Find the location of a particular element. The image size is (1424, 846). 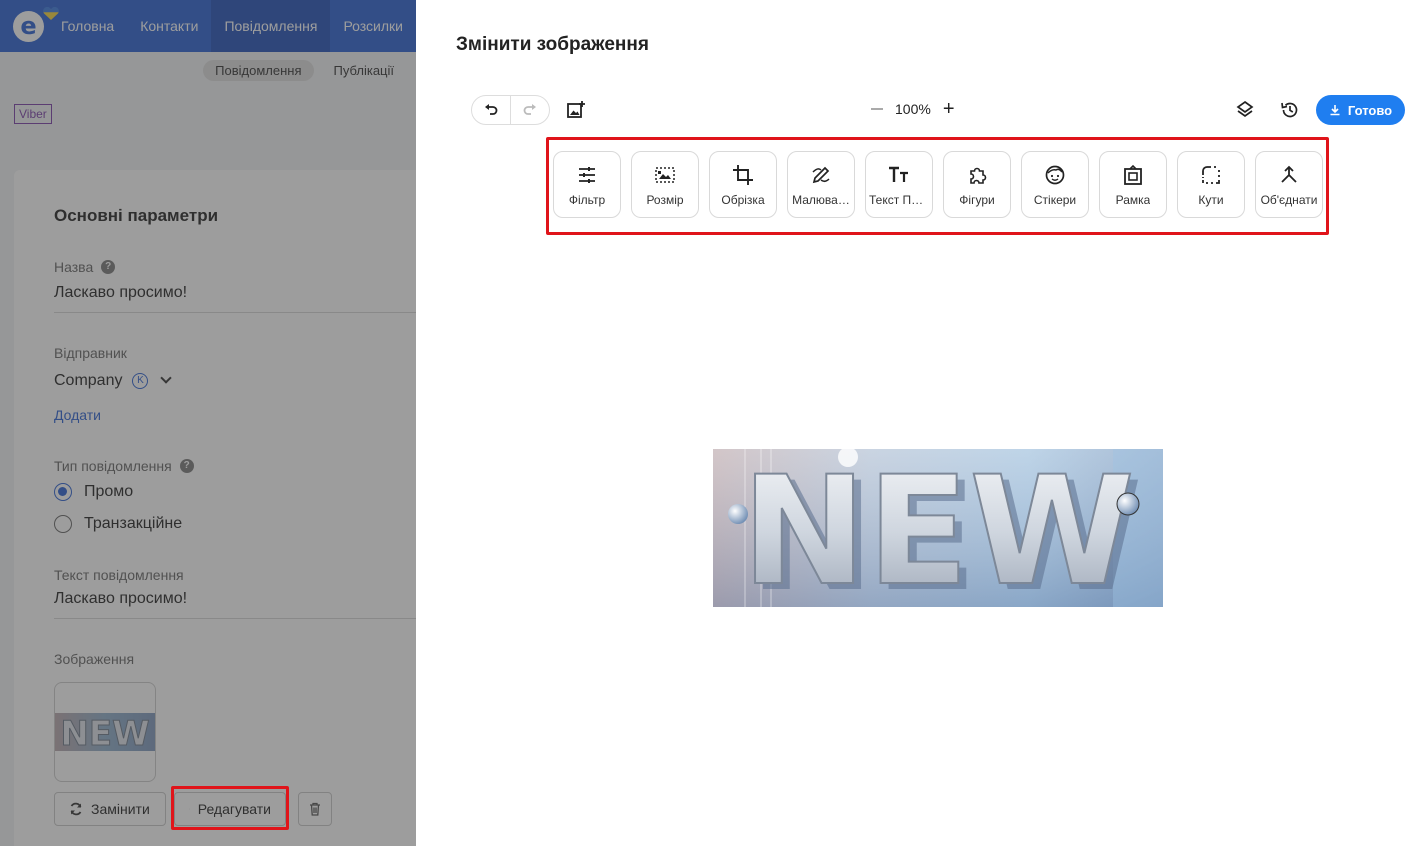

history-controls is located at coordinates (510, 110).